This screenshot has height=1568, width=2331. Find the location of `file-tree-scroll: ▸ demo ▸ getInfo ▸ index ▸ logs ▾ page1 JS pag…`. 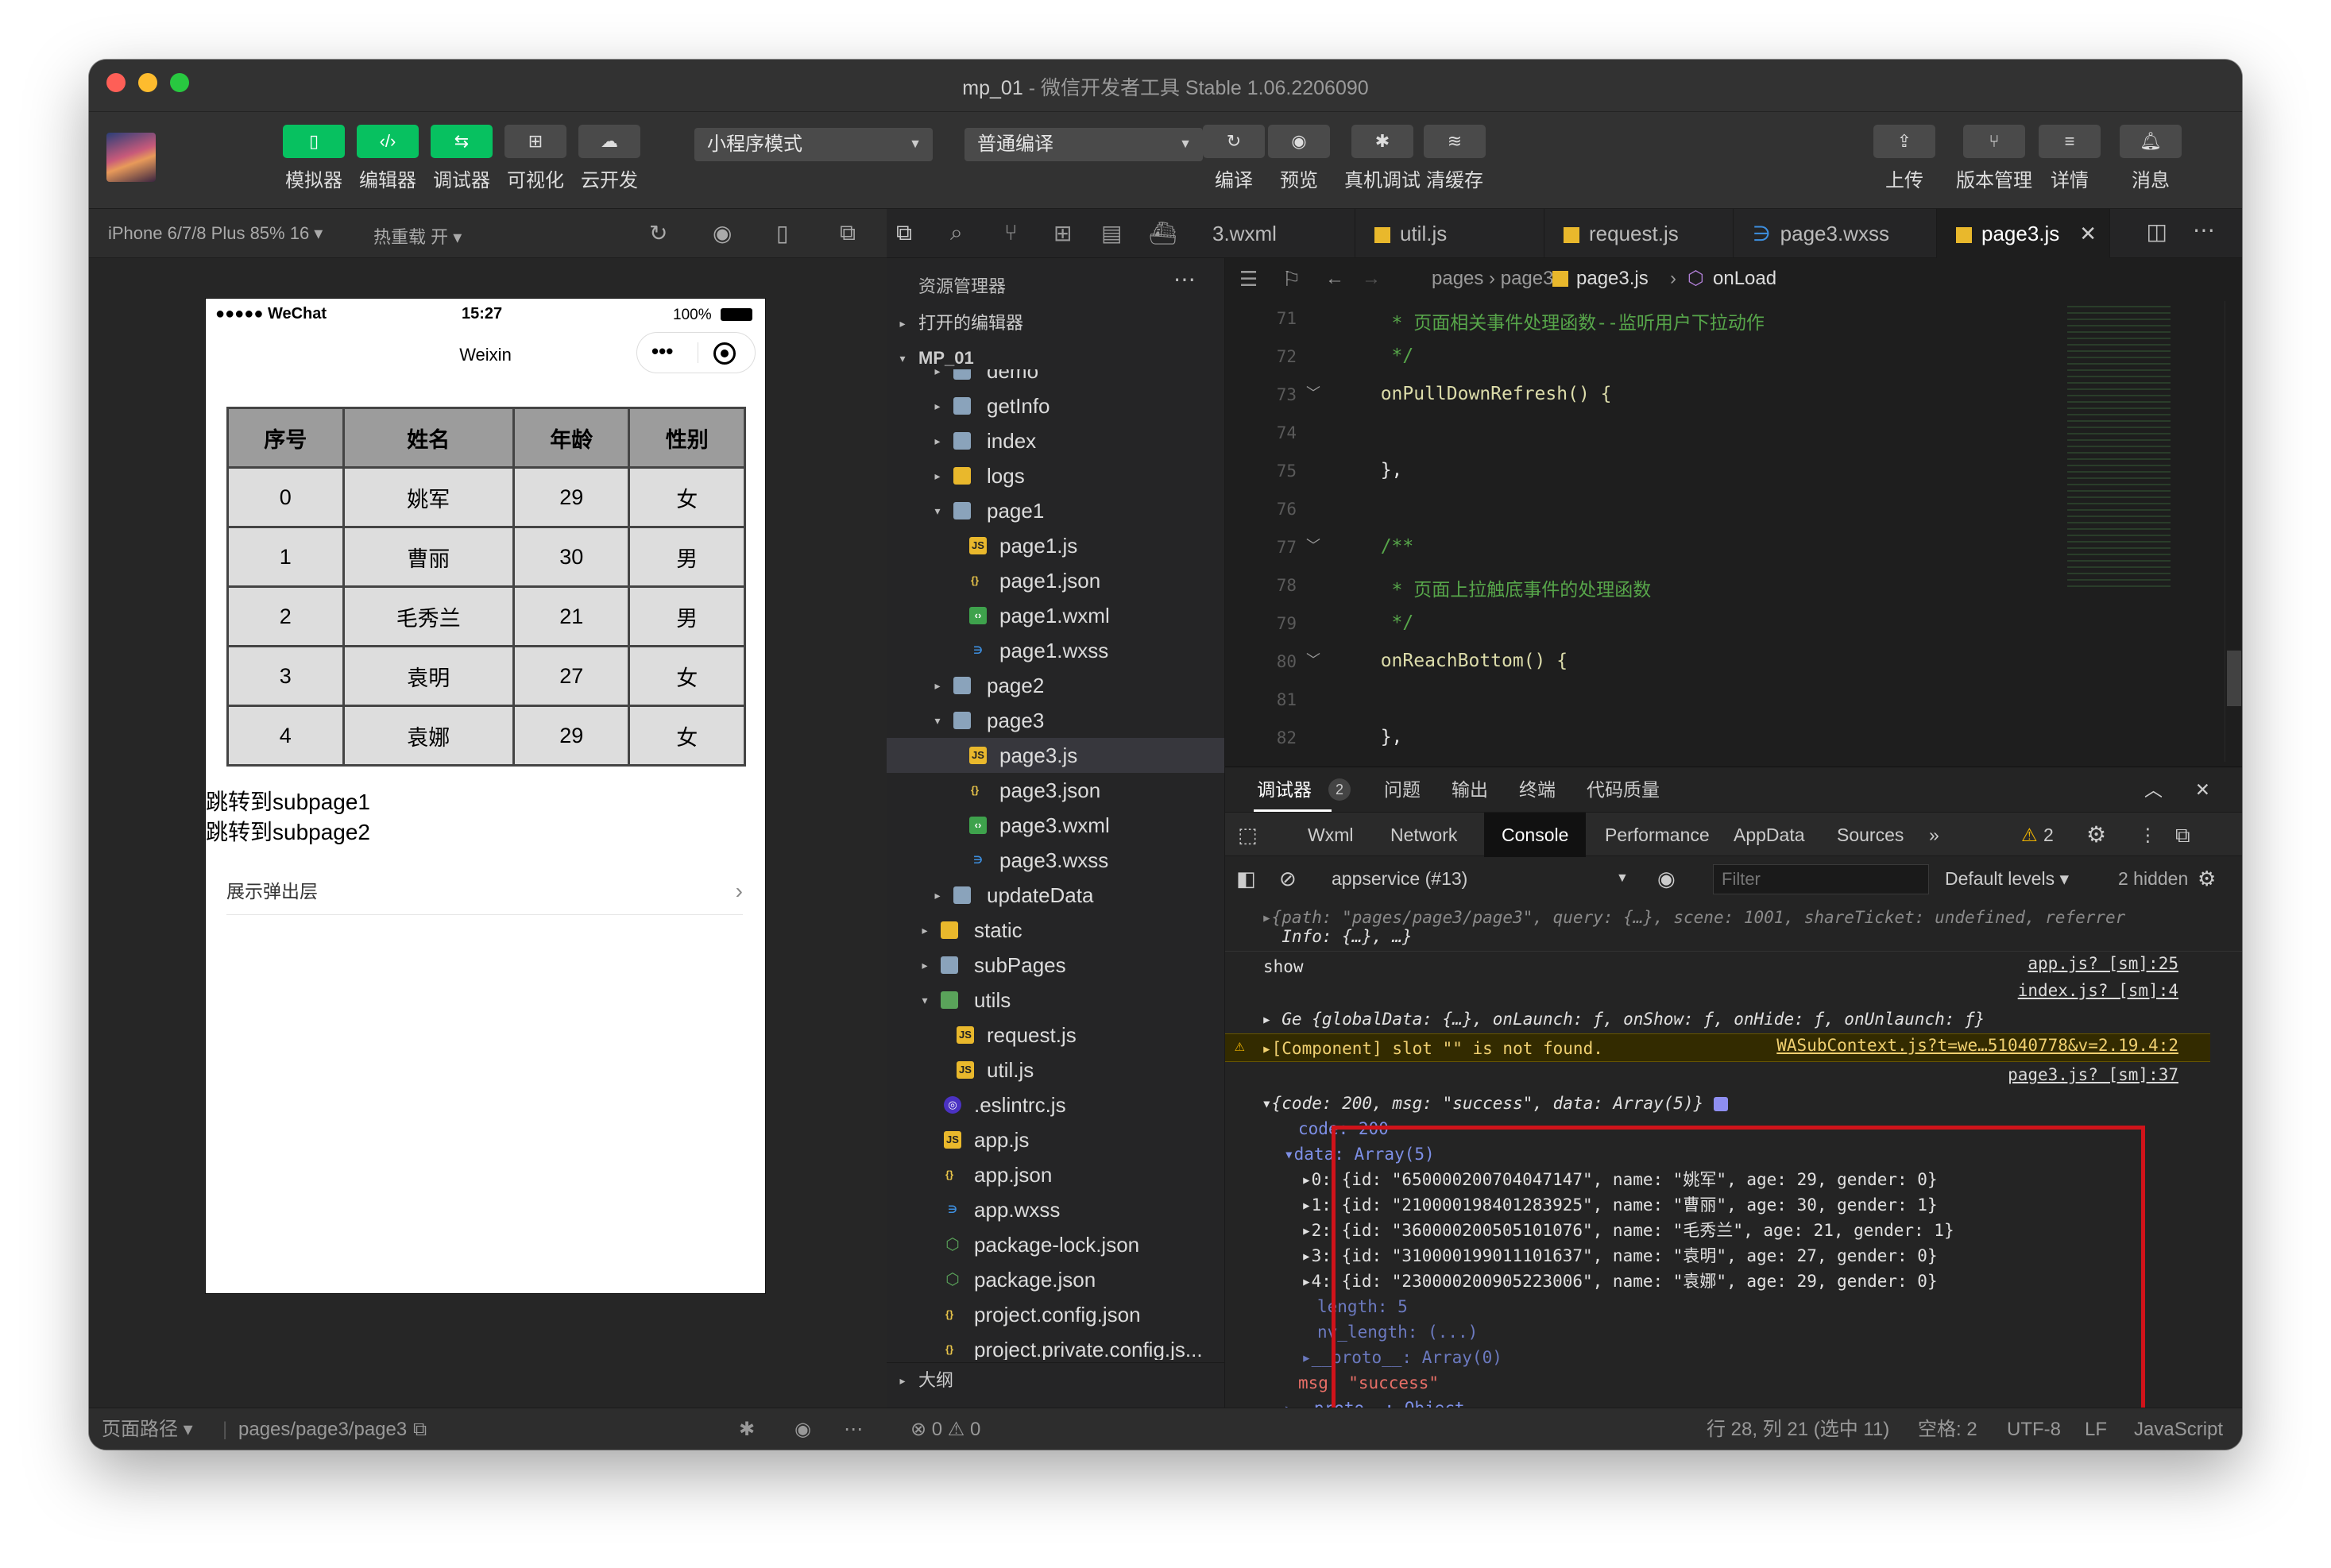

file-tree-scroll: ▸ demo ▸ getInfo ▸ index ▸ logs ▾ page1 JS pag… is located at coordinates (1055, 864).